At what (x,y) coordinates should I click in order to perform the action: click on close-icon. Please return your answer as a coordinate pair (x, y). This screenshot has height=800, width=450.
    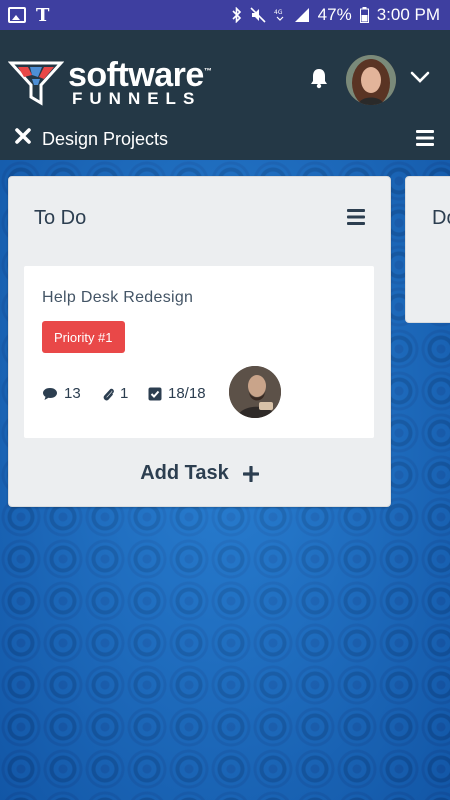
    Looking at the image, I should click on (23, 136).